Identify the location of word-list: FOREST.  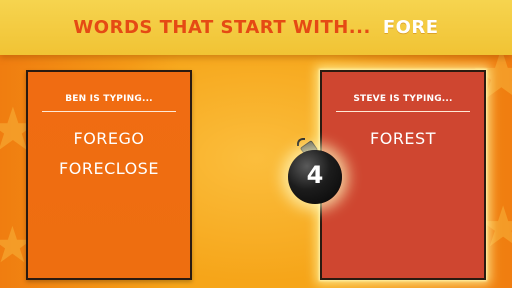
(403, 139).